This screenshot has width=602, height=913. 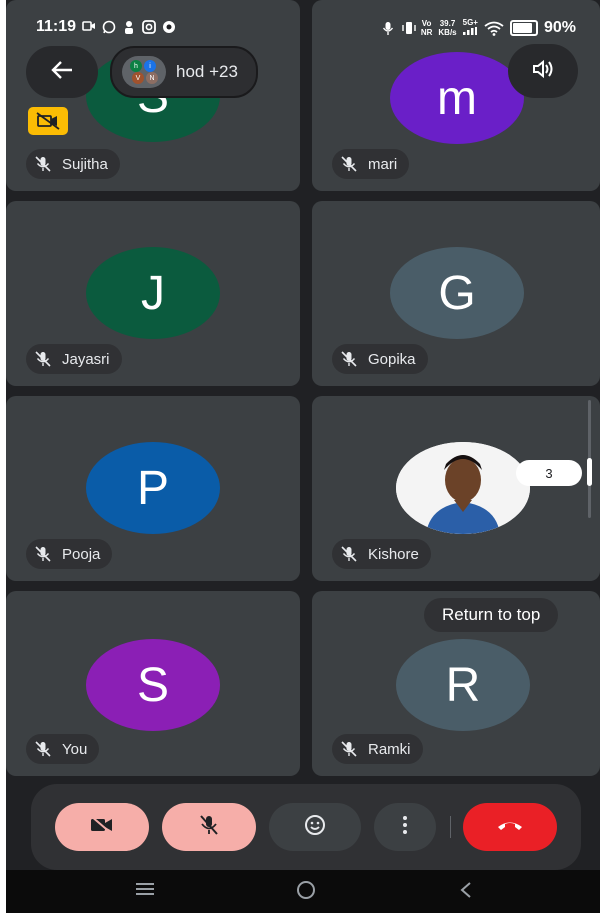 What do you see at coordinates (450, 827) in the screenshot?
I see `controls-divider` at bounding box center [450, 827].